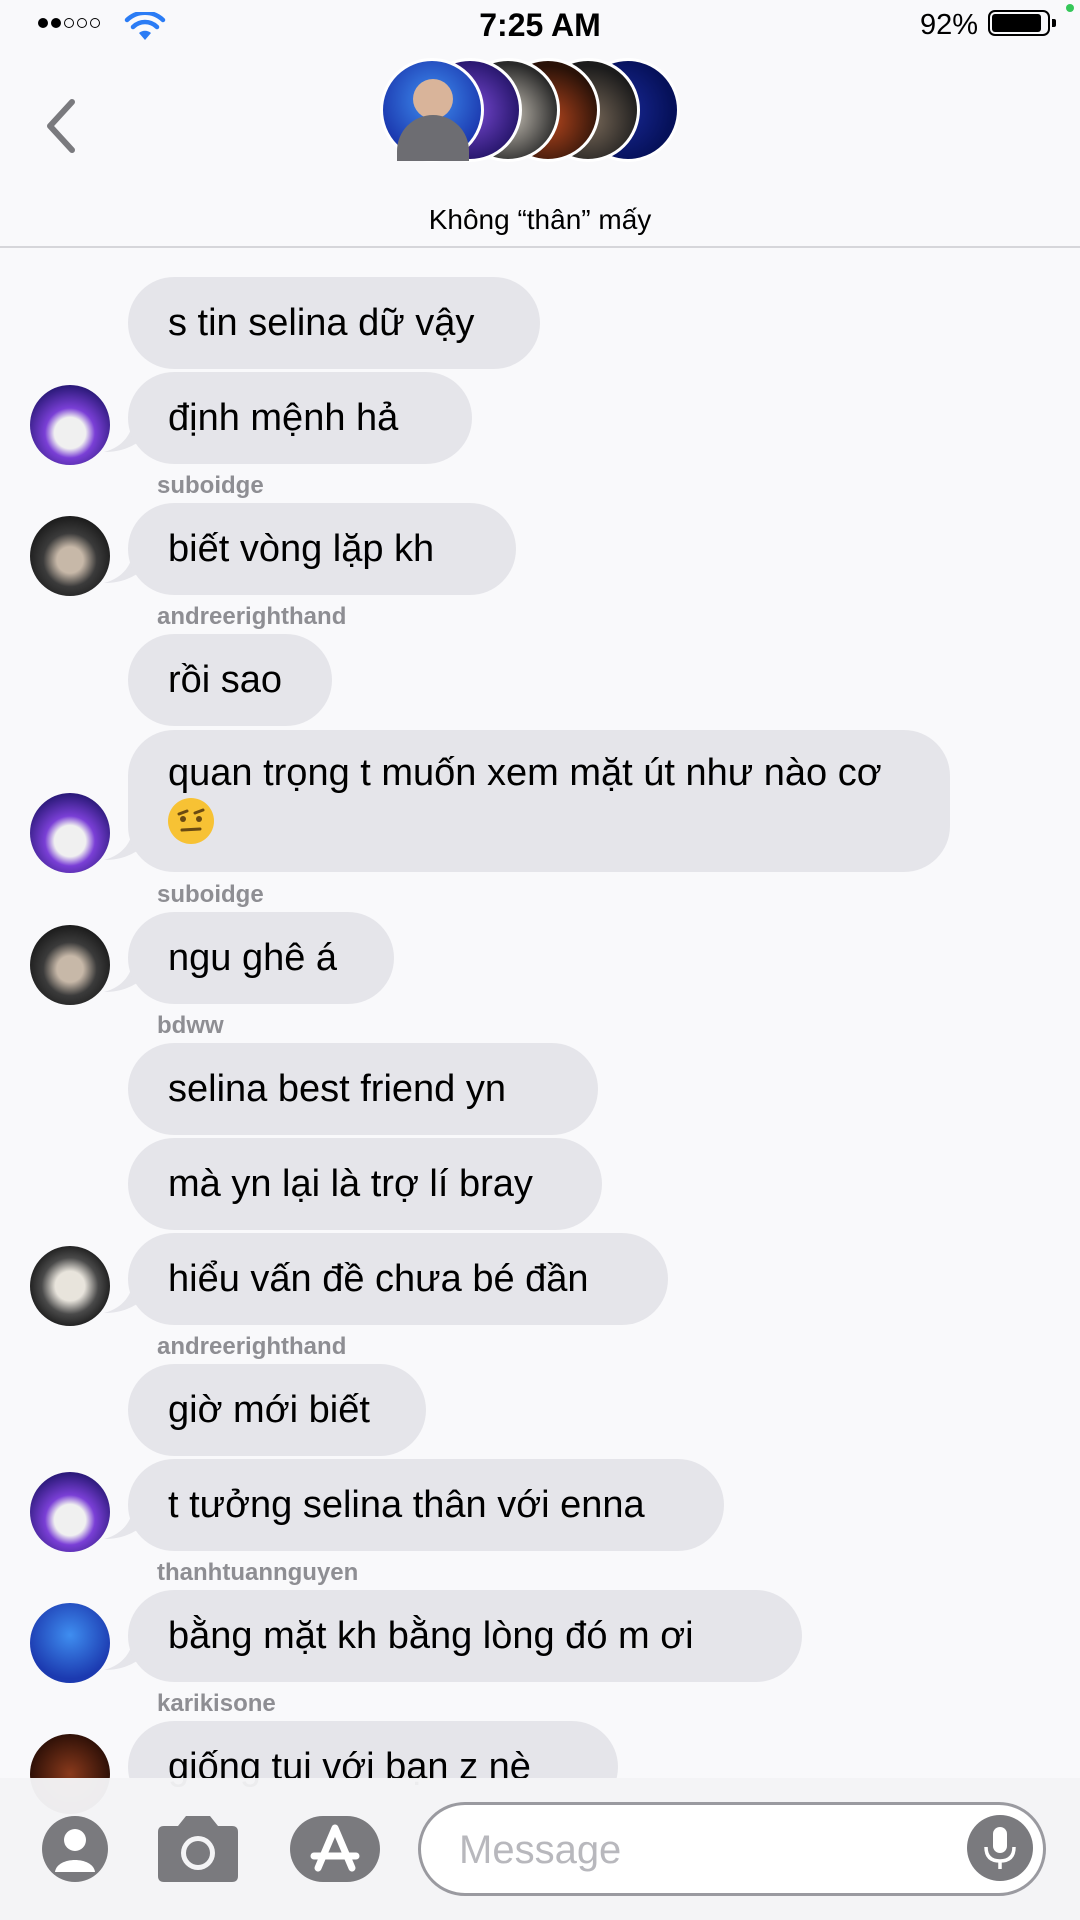 The image size is (1080, 1920). Describe the element at coordinates (216, 1703) in the screenshot. I see `sender-name: karikisone` at that location.